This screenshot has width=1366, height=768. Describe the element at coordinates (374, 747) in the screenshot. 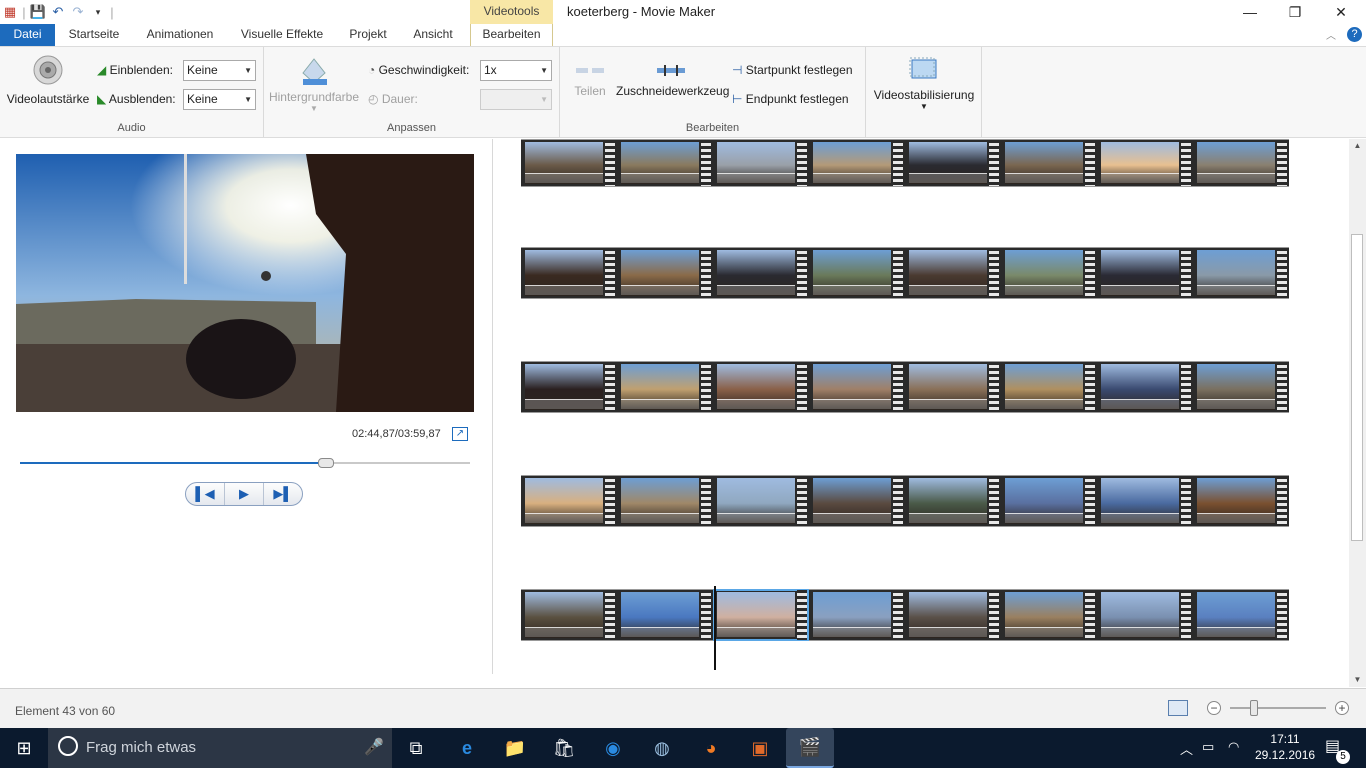

I see `microphone-icon: 🎤` at that location.